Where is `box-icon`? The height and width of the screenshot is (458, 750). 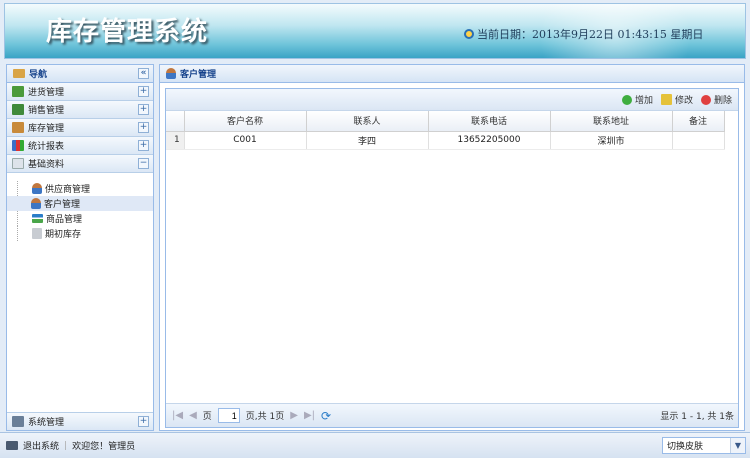 box-icon is located at coordinates (18, 127).